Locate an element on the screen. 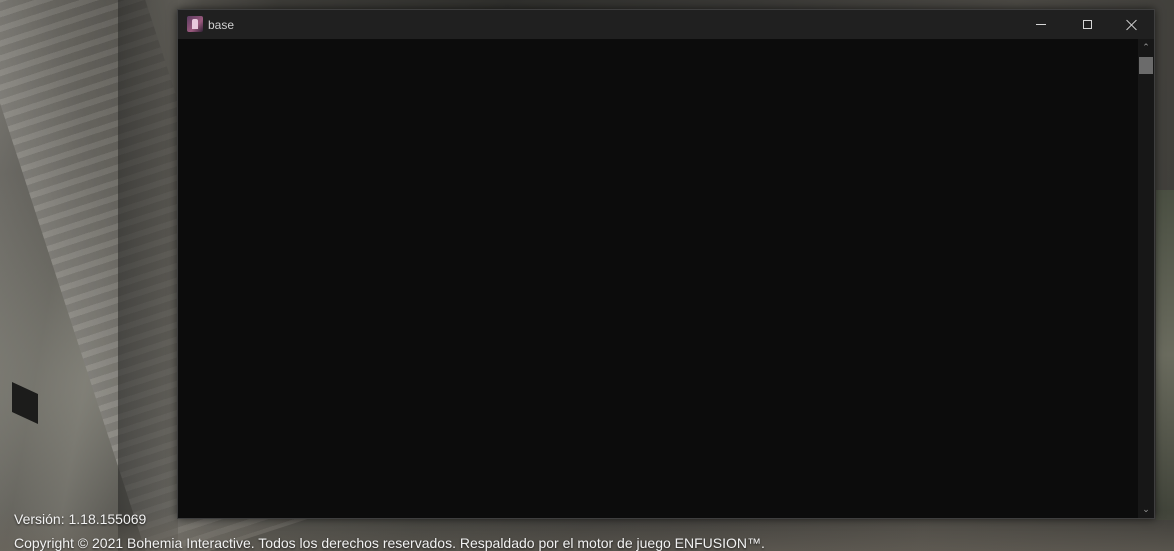  minimize-icon is located at coordinates (1041, 24).